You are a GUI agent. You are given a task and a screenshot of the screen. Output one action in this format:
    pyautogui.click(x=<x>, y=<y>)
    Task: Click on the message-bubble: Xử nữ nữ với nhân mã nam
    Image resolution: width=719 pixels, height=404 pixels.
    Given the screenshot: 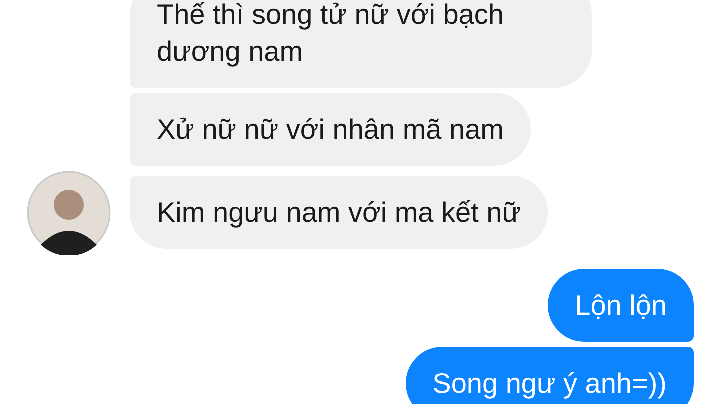 What is the action you would take?
    pyautogui.click(x=330, y=129)
    